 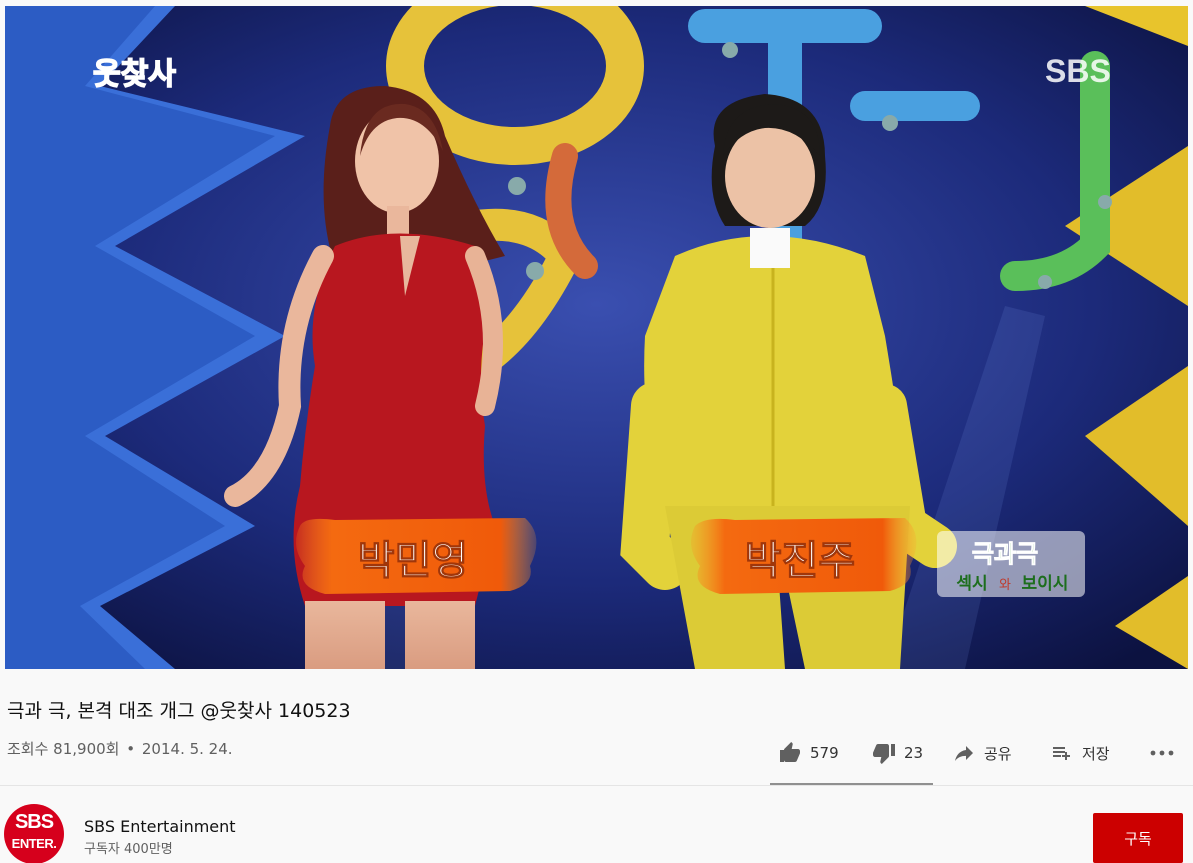 I want to click on more-actions-button, so click(x=1162, y=753).